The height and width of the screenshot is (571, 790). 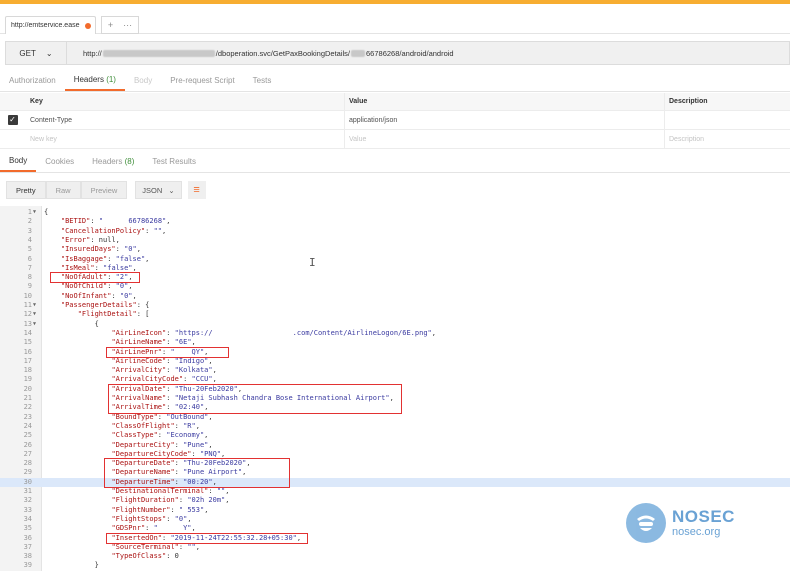 I want to click on tab-response-body: Body, so click(x=18, y=164).